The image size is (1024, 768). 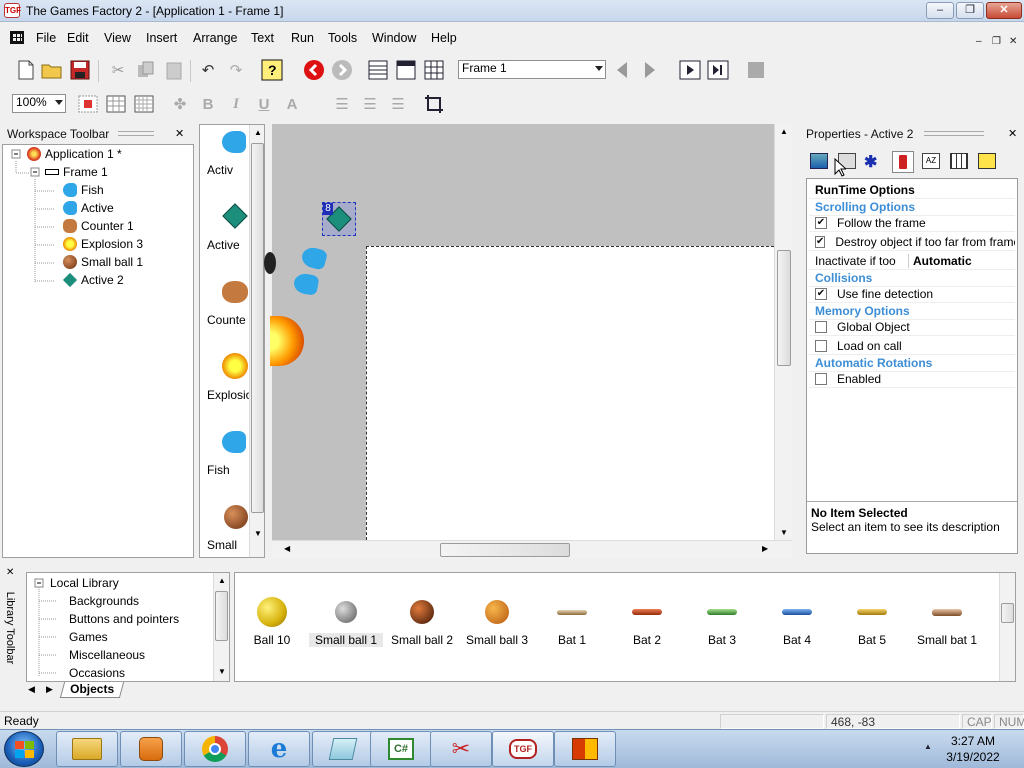 What do you see at coordinates (292, 104) in the screenshot?
I see `text-color-icon: A` at bounding box center [292, 104].